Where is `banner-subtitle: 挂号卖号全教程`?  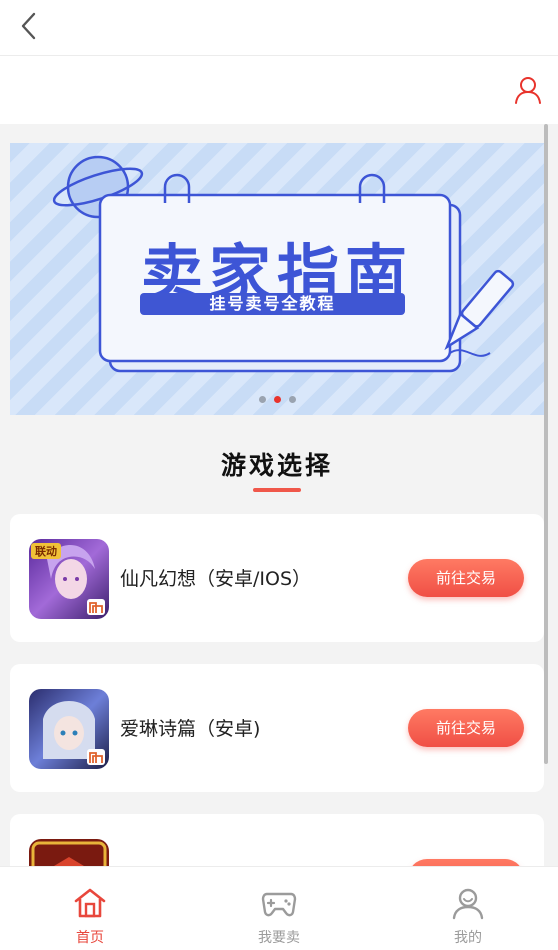 banner-subtitle: 挂号卖号全教程 is located at coordinates (272, 304).